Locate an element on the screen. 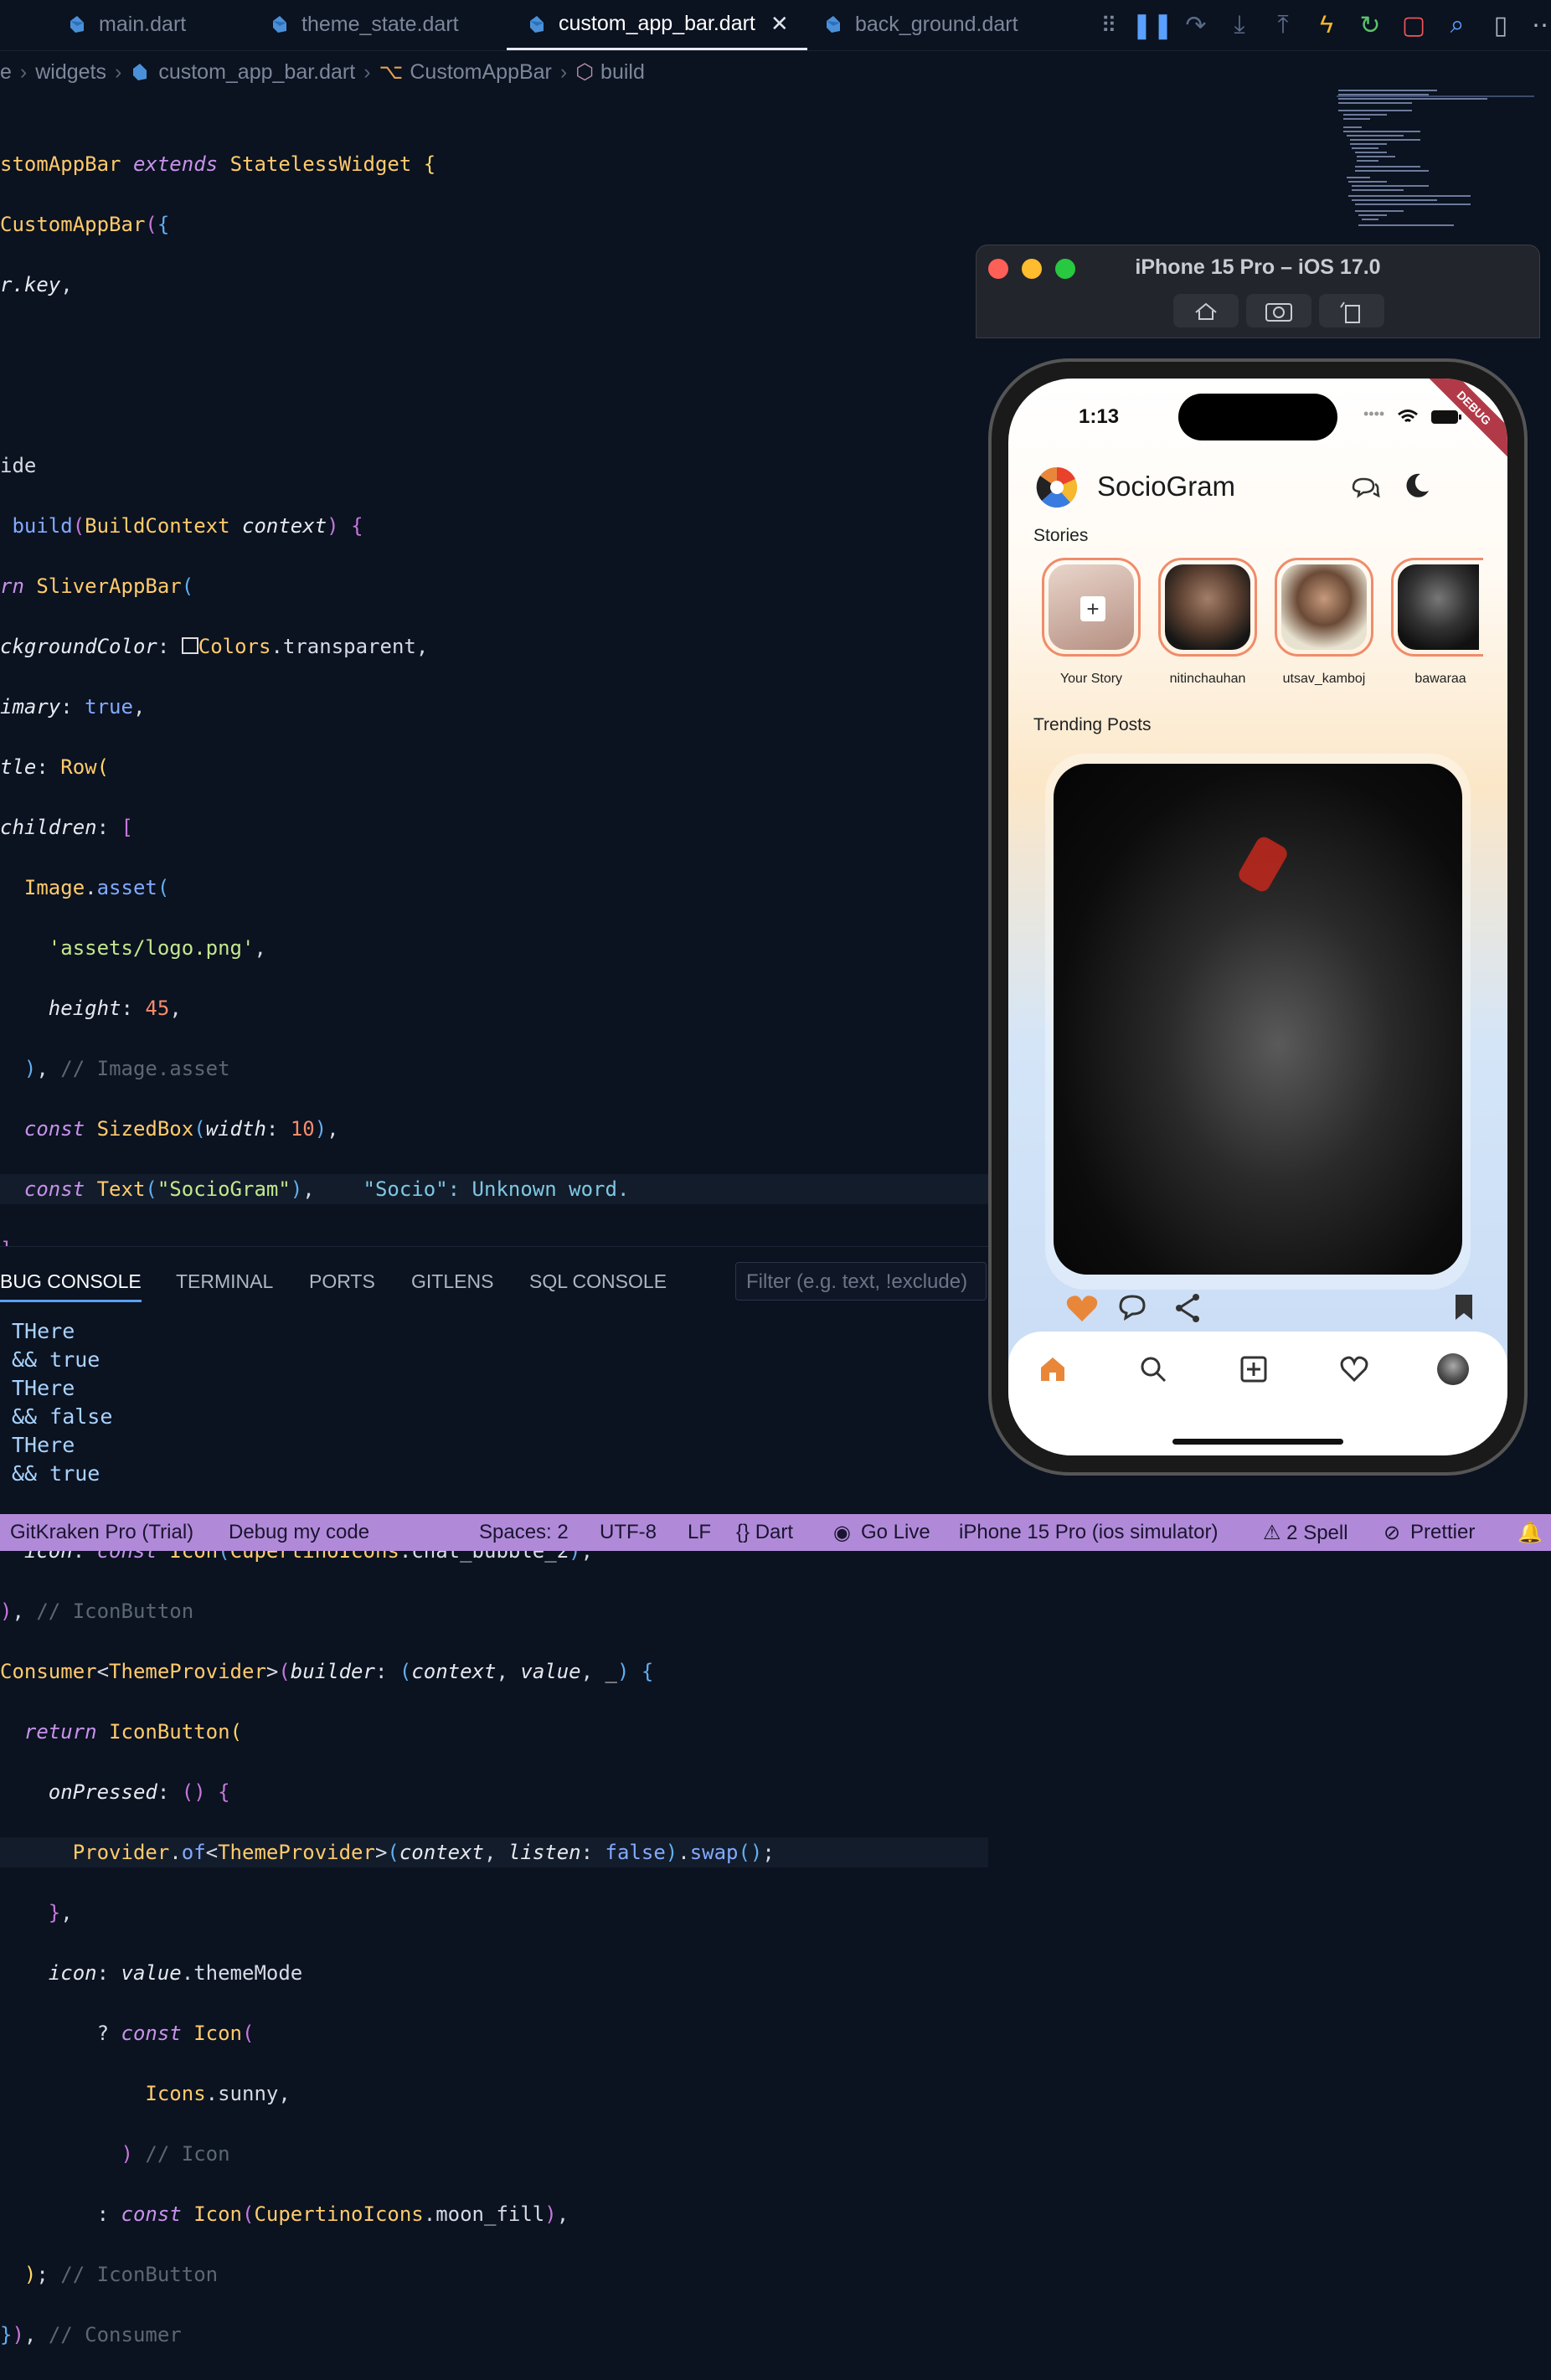 The image size is (1551, 2380). tab-theme-state-dart: theme_state.dart is located at coordinates (364, 24).